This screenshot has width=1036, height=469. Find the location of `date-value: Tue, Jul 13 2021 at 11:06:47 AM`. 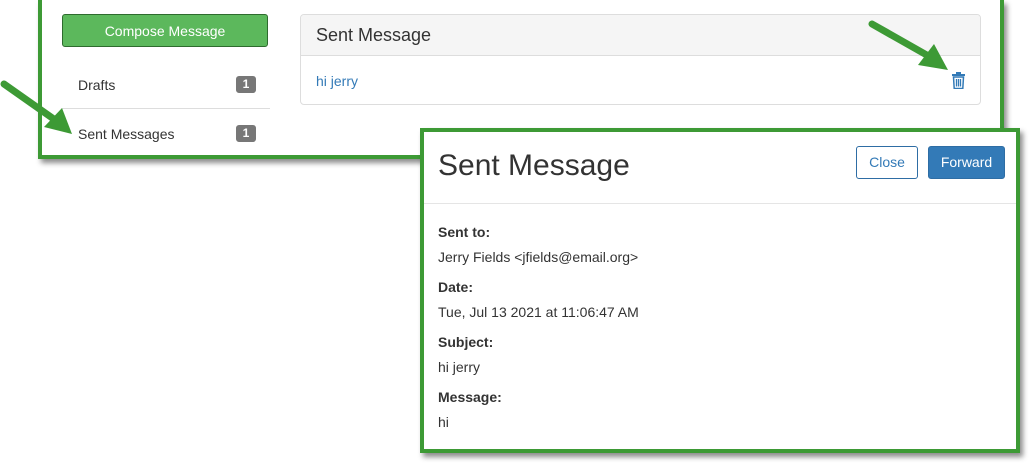

date-value: Tue, Jul 13 2021 at 11:06:47 AM is located at coordinates (538, 312).